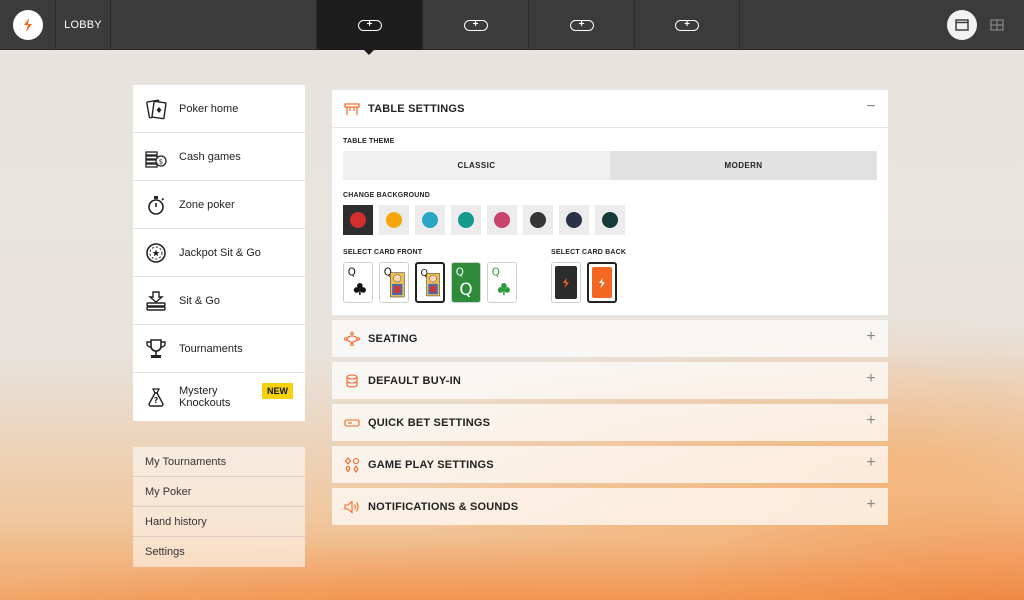 This screenshot has height=600, width=1024. Describe the element at coordinates (610, 338) in the screenshot. I see `section-header: SEATING +` at that location.